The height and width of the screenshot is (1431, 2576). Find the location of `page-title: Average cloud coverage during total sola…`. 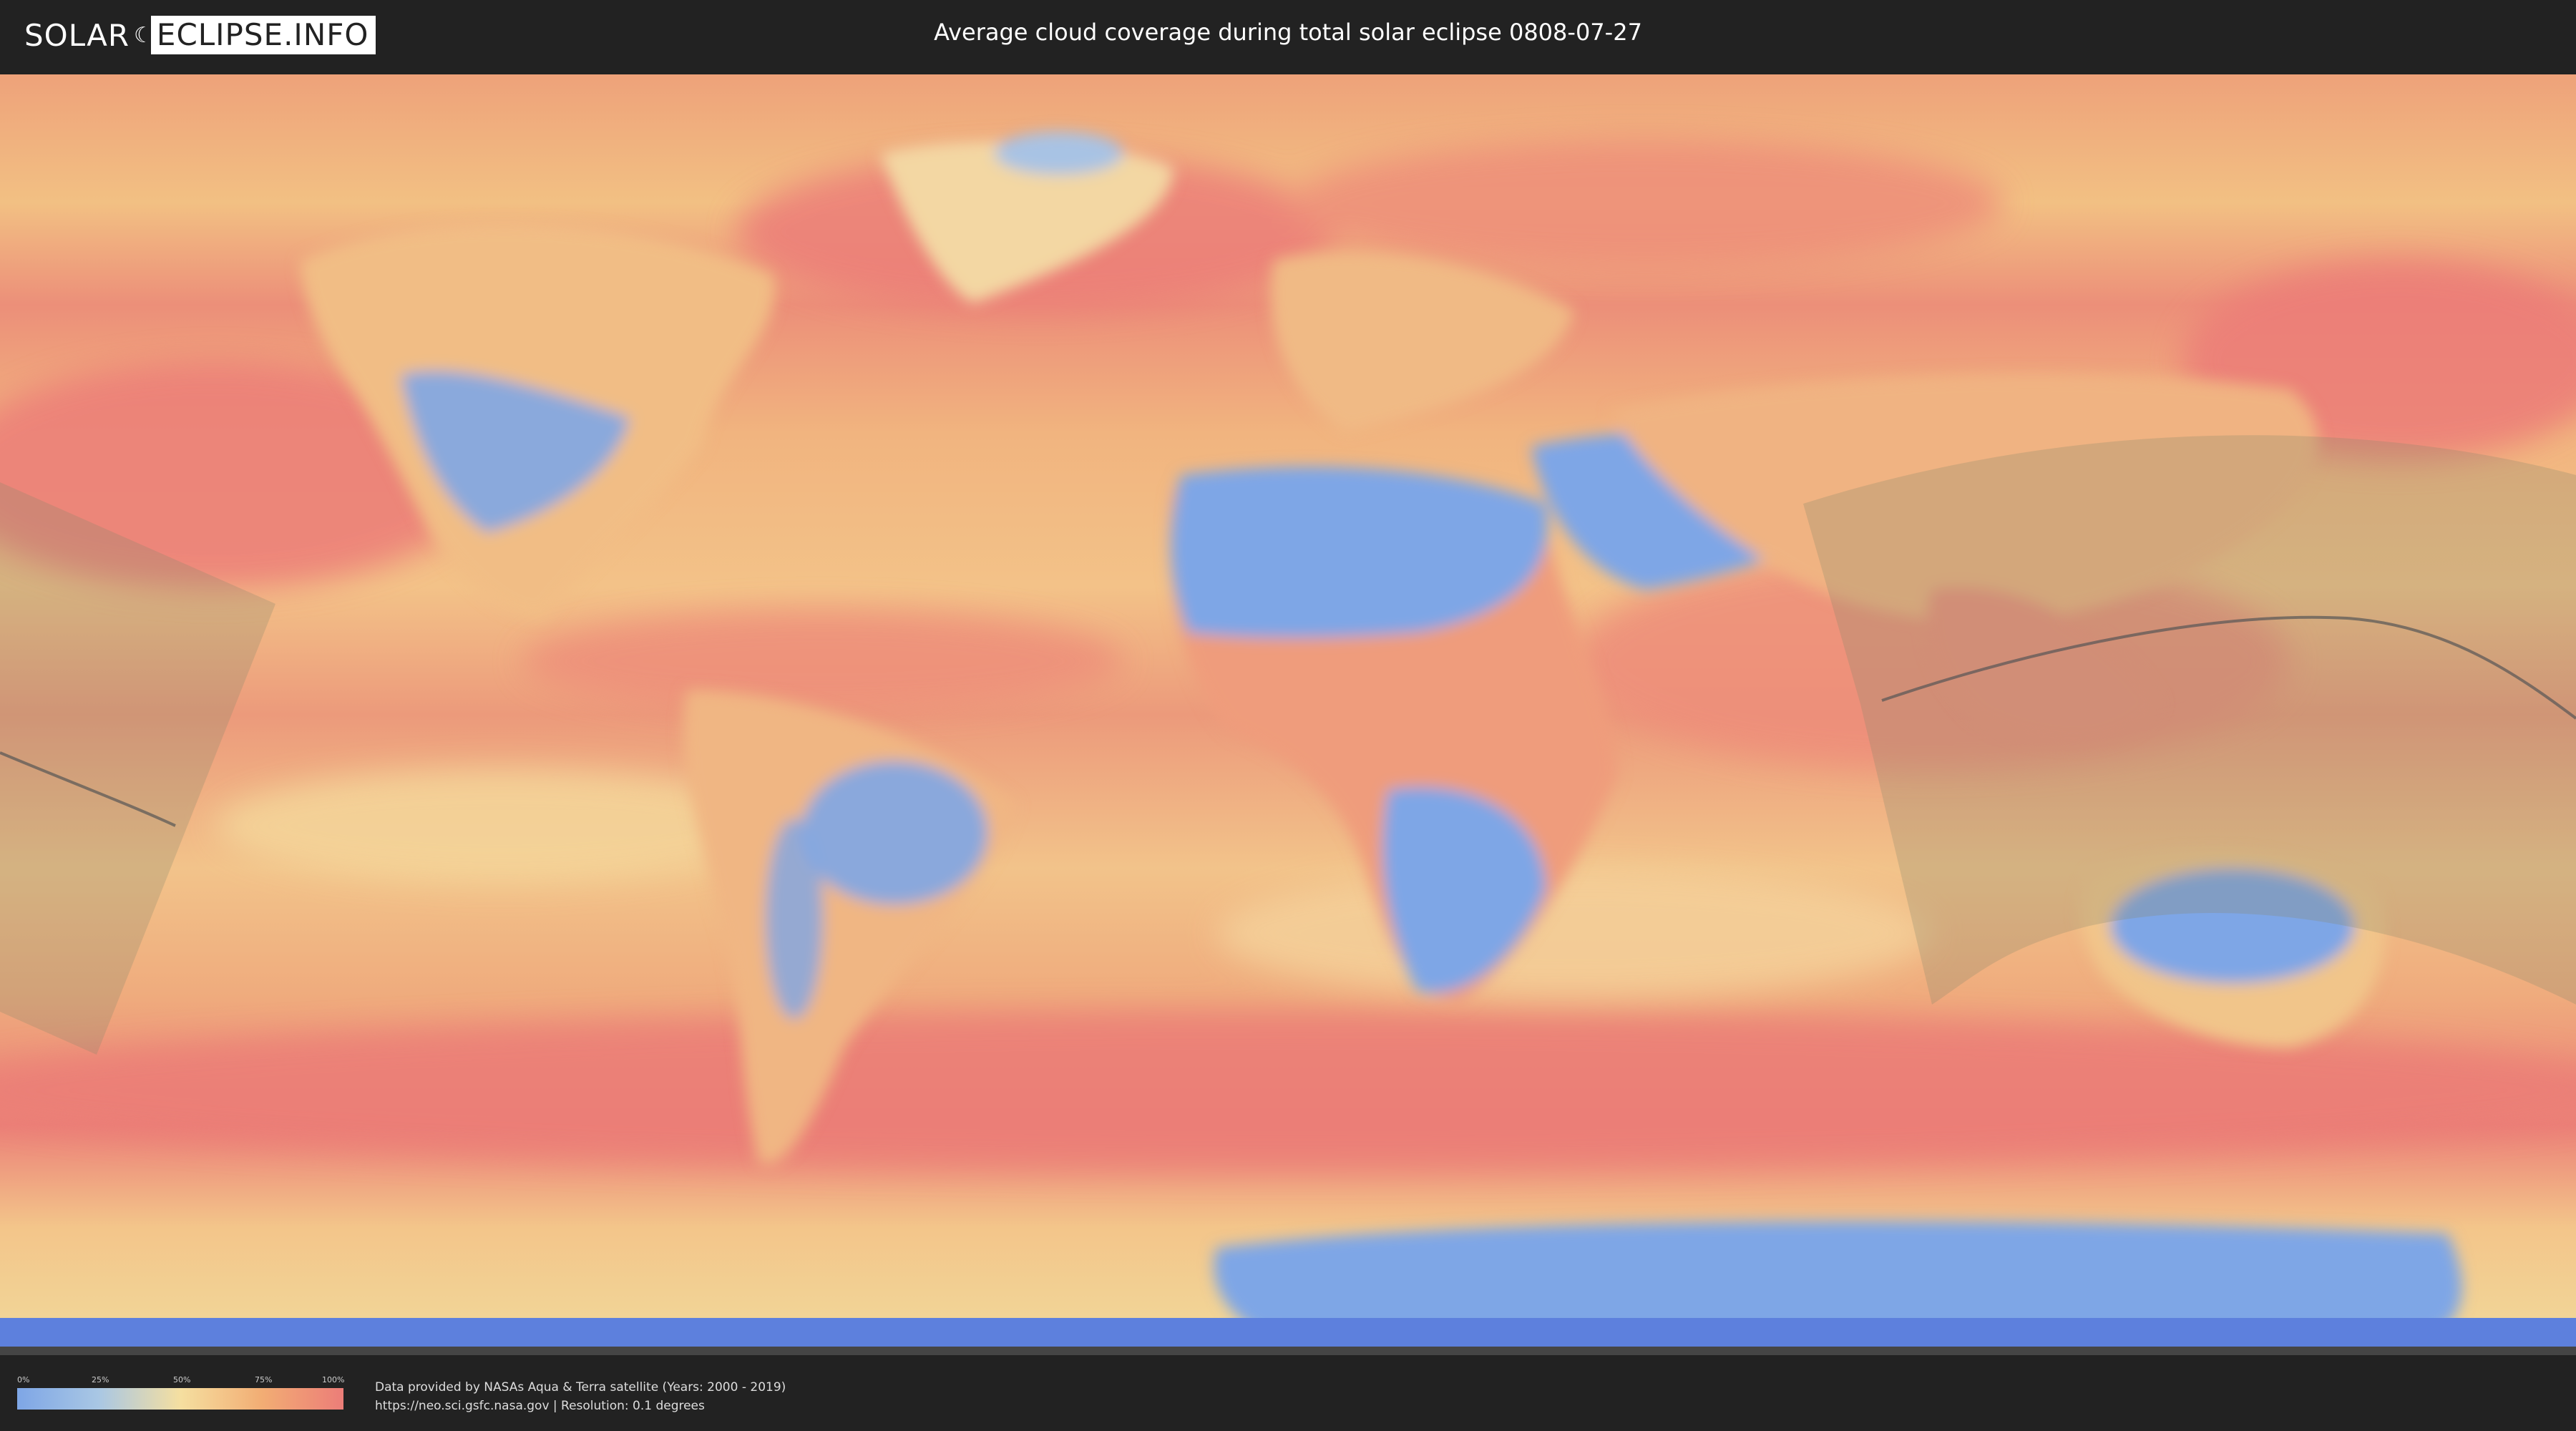

page-title: Average cloud coverage during total sola… is located at coordinates (1288, 32).